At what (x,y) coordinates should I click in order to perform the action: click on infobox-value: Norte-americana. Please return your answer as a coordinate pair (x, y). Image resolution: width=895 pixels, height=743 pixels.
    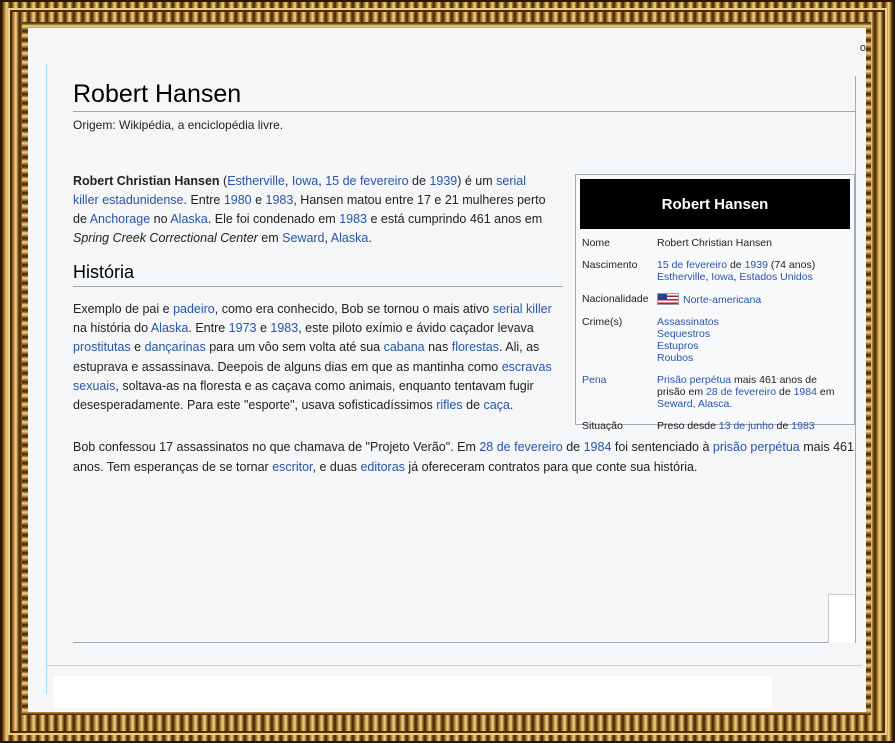
    Looking at the image, I should click on (752, 299).